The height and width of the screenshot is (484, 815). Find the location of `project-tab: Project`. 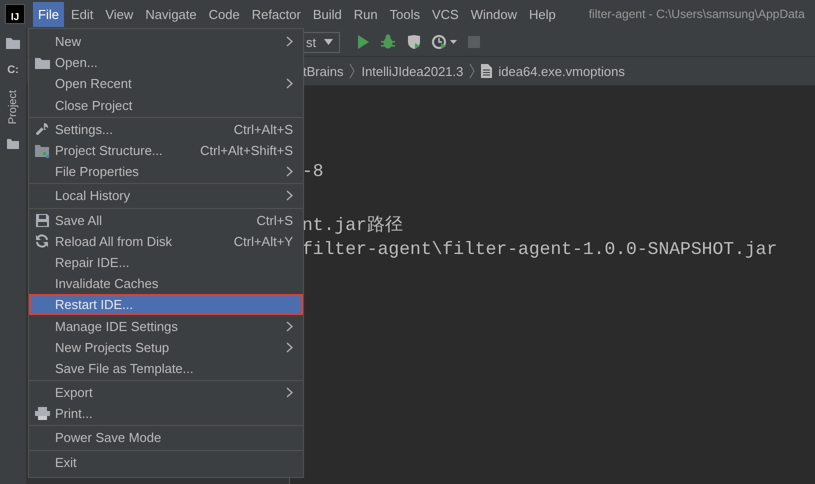

project-tab: Project is located at coordinates (13, 107).